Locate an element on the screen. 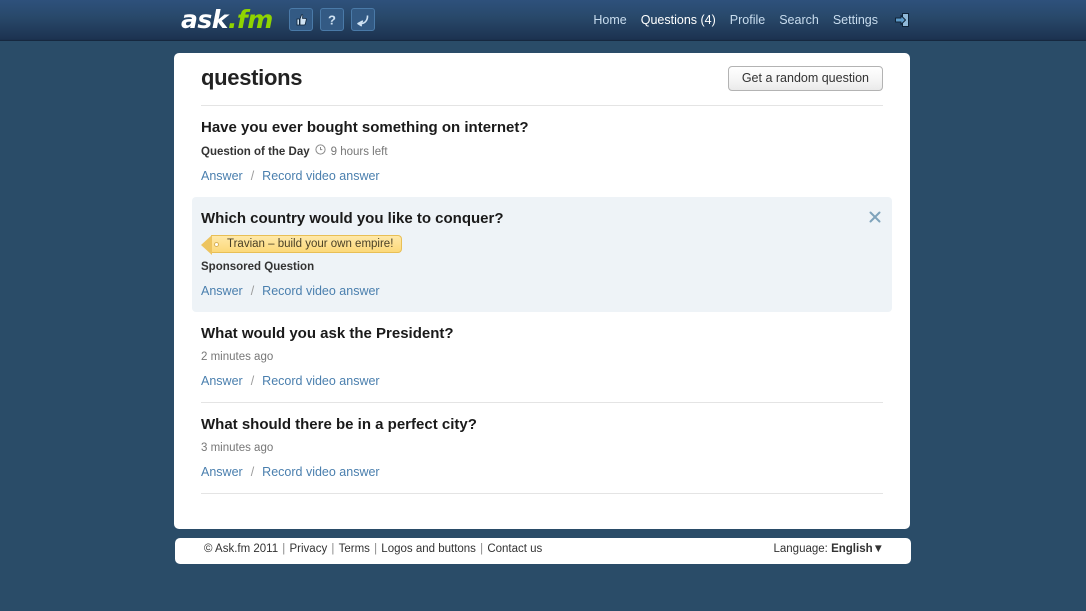  curved-arrow-icon is located at coordinates (363, 20).